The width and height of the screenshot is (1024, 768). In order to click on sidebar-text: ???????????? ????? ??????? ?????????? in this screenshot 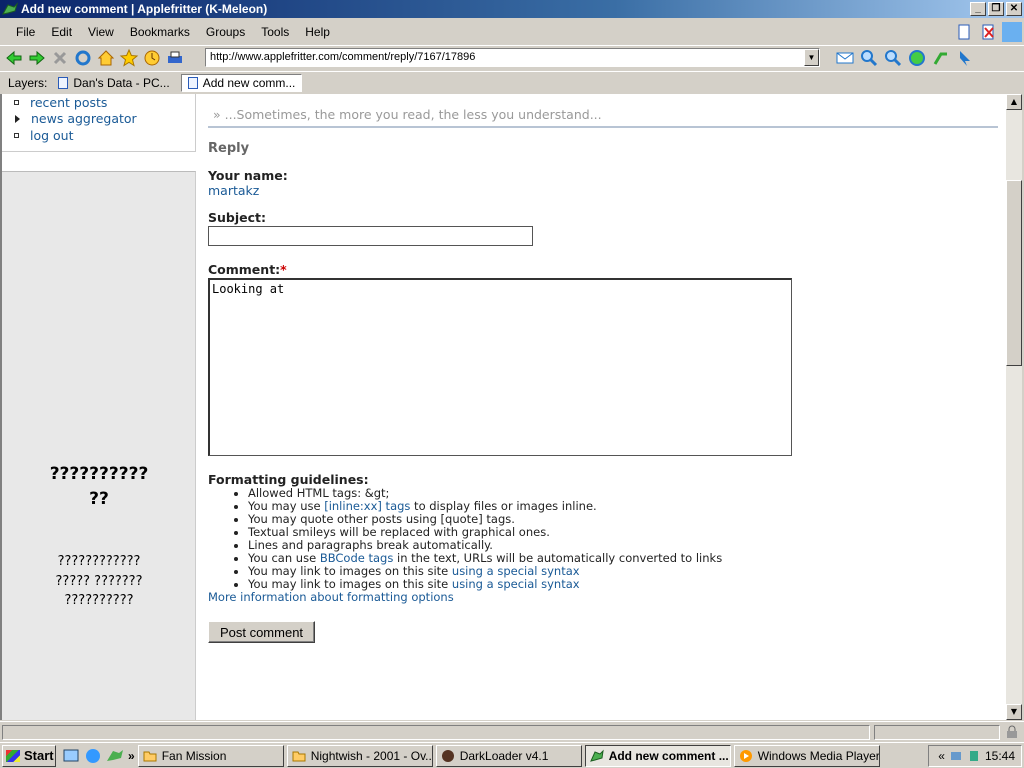, I will do `click(99, 581)`.